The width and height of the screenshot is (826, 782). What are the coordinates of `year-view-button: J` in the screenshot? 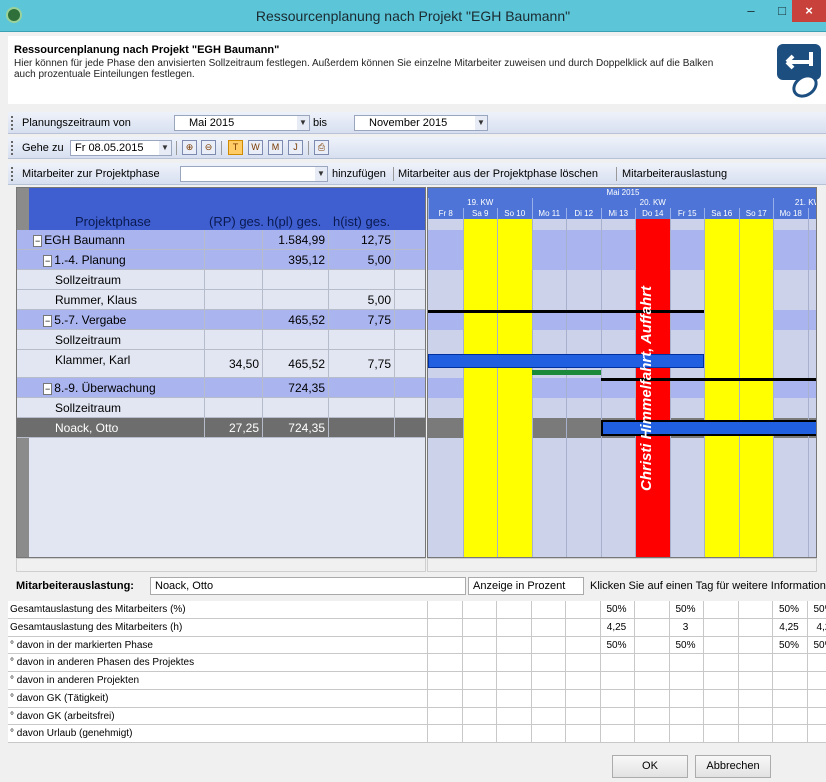 It's located at (295, 147).